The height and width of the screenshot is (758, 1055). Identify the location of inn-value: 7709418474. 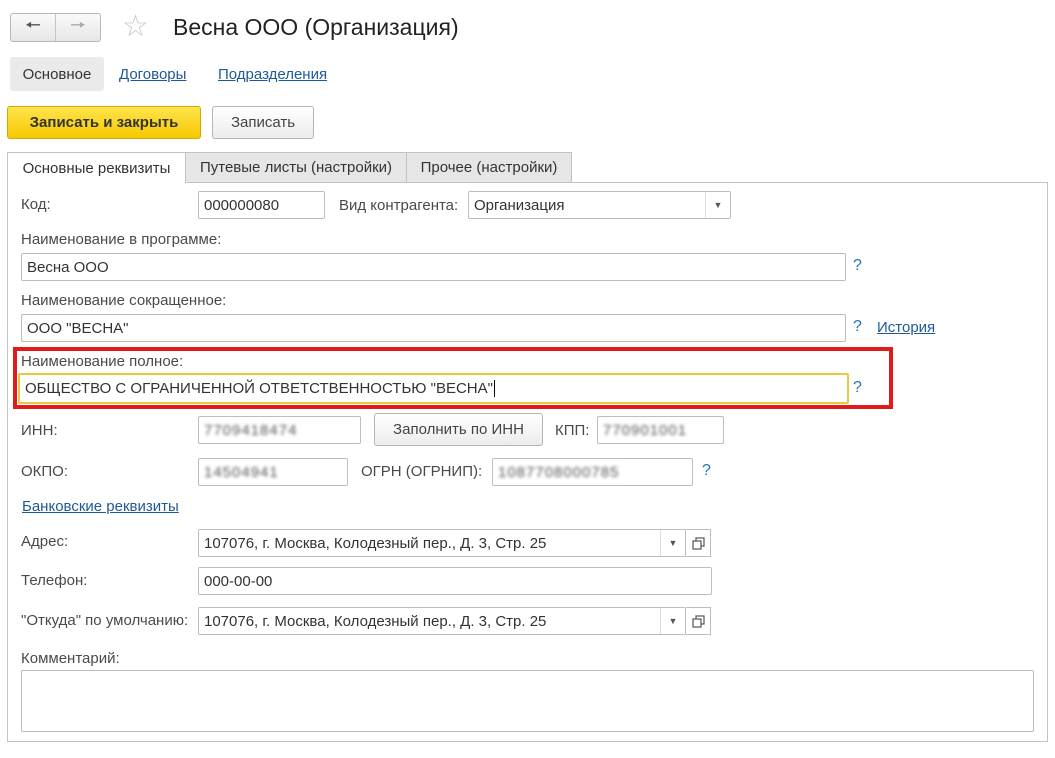
(251, 430).